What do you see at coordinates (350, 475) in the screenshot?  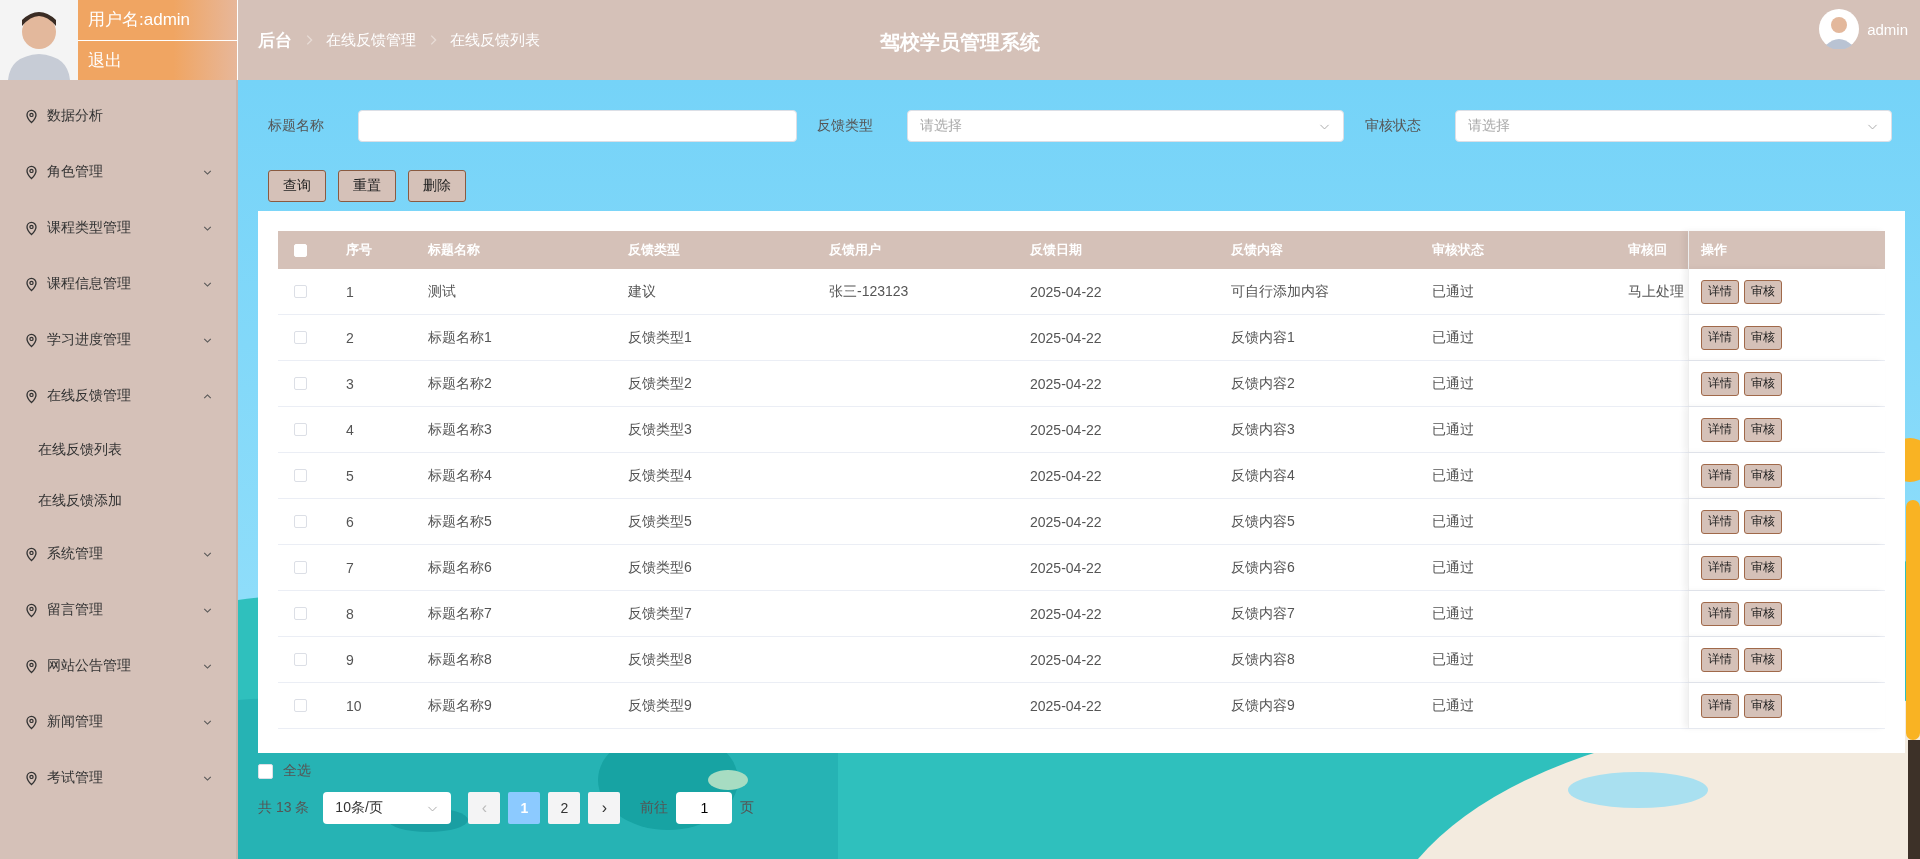 I see `table-cell: 5` at bounding box center [350, 475].